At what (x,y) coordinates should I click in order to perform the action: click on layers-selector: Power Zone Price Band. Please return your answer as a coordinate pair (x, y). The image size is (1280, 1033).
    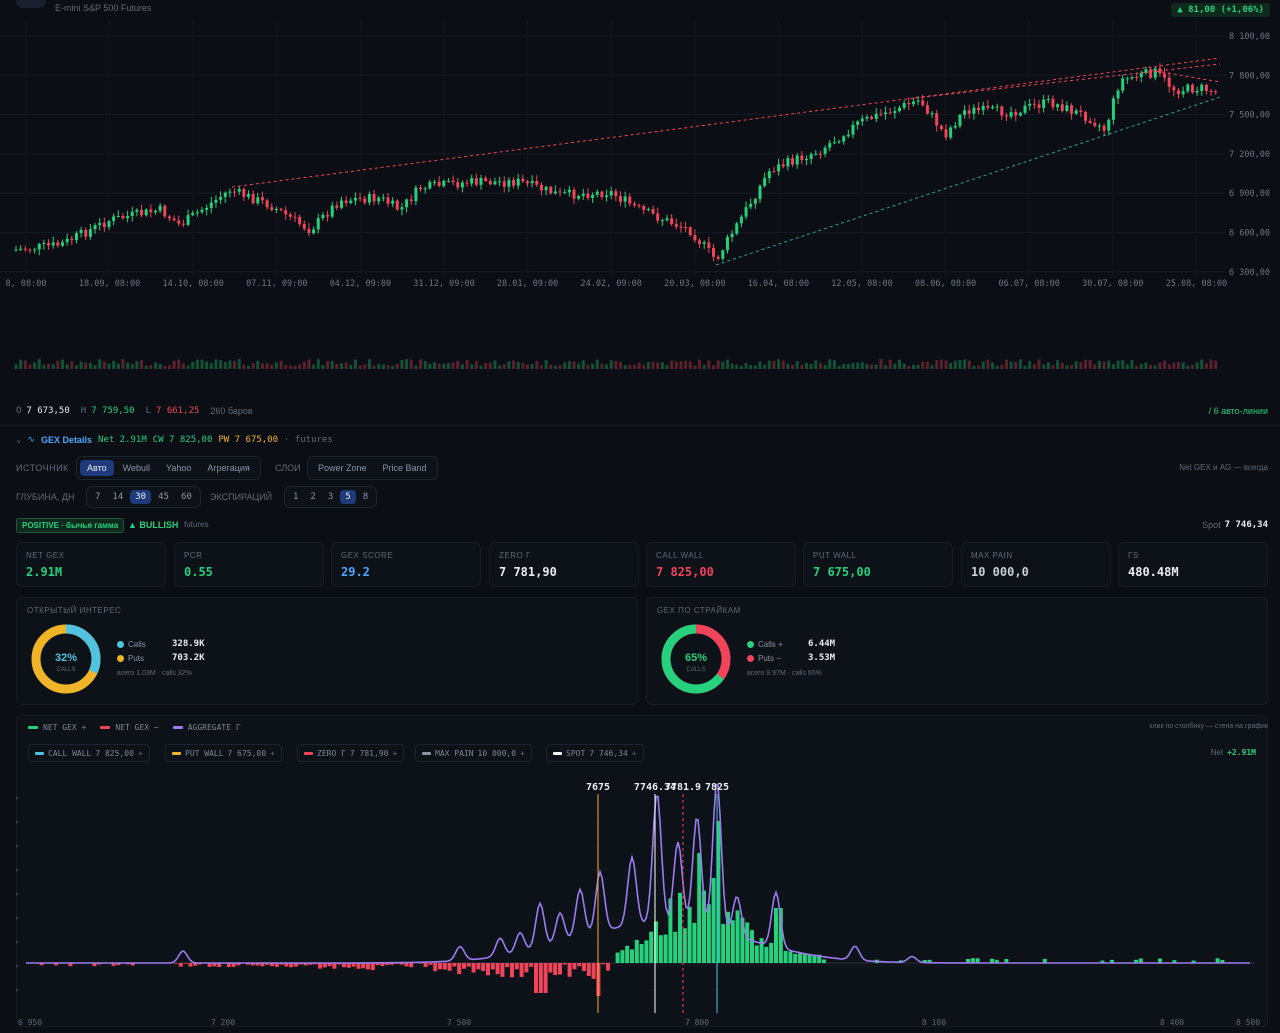
    Looking at the image, I should click on (372, 468).